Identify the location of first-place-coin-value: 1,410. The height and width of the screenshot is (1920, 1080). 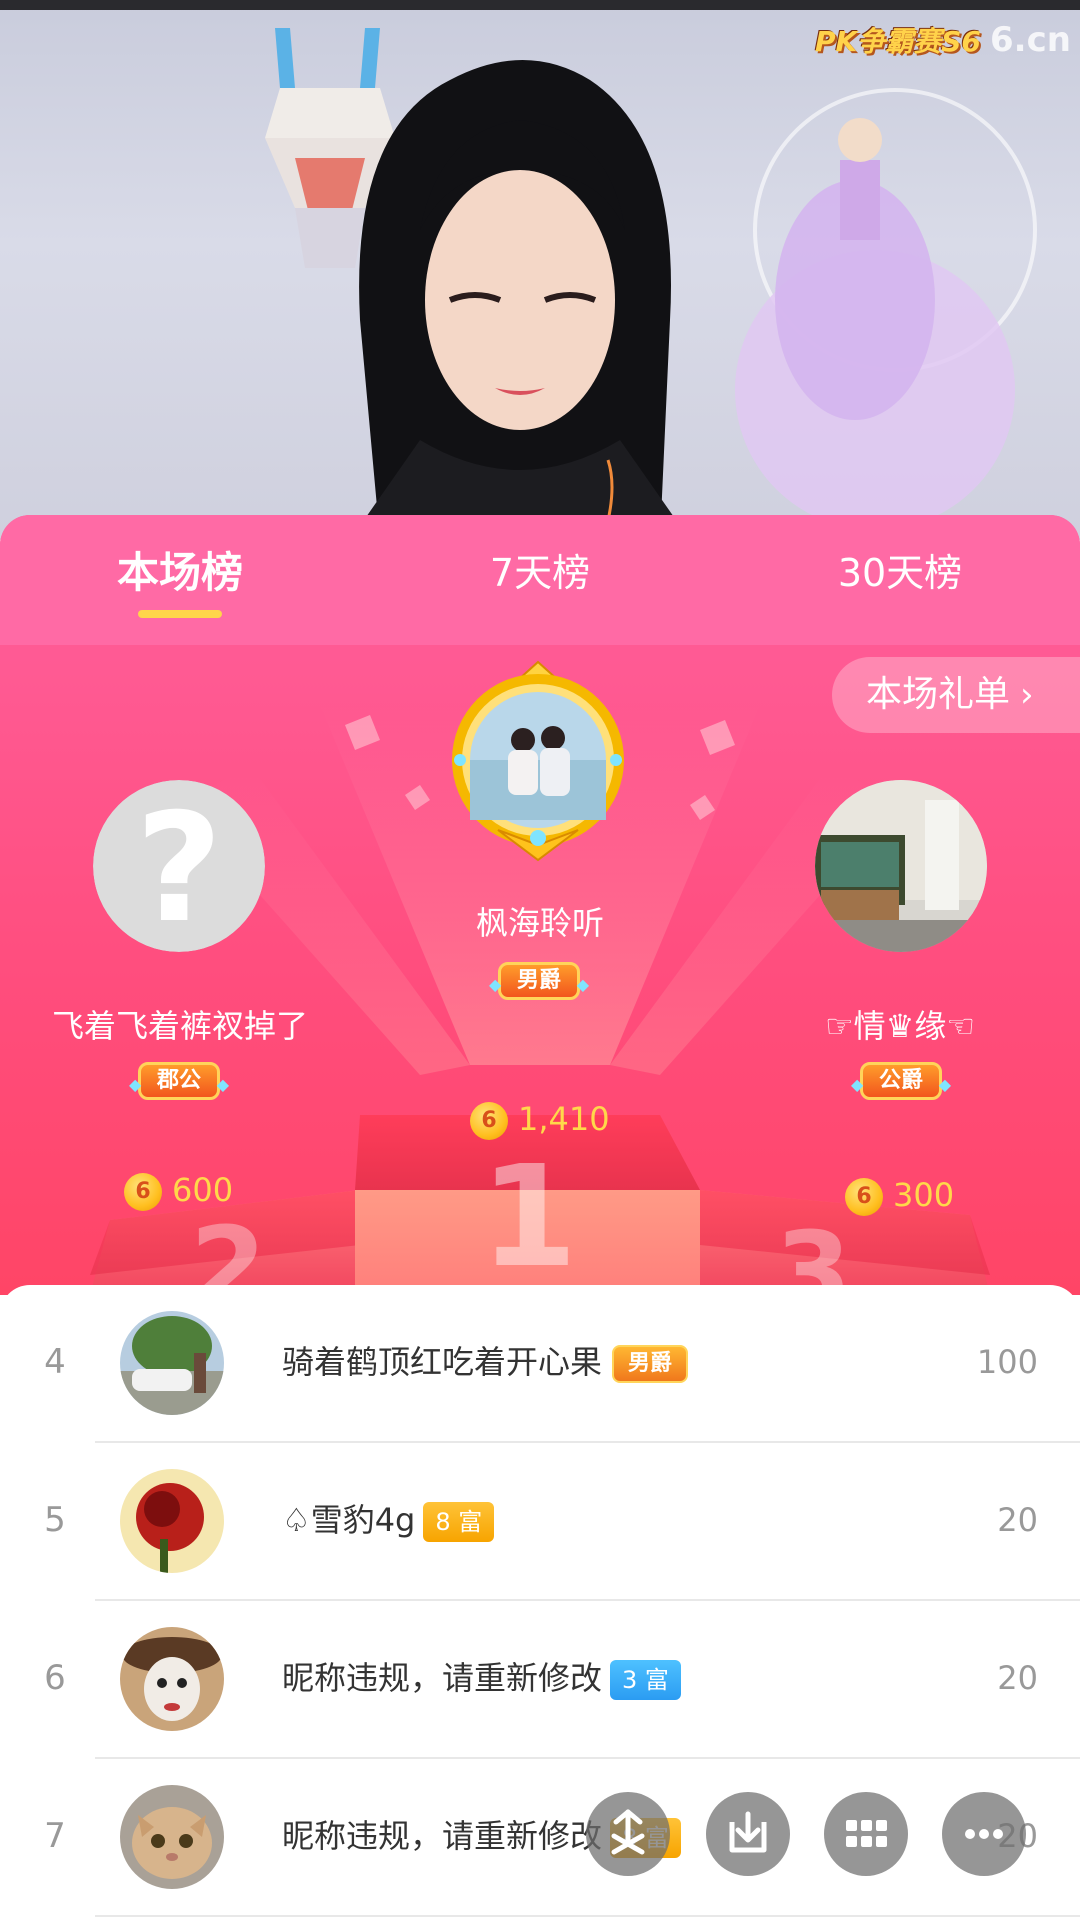
(564, 1119).